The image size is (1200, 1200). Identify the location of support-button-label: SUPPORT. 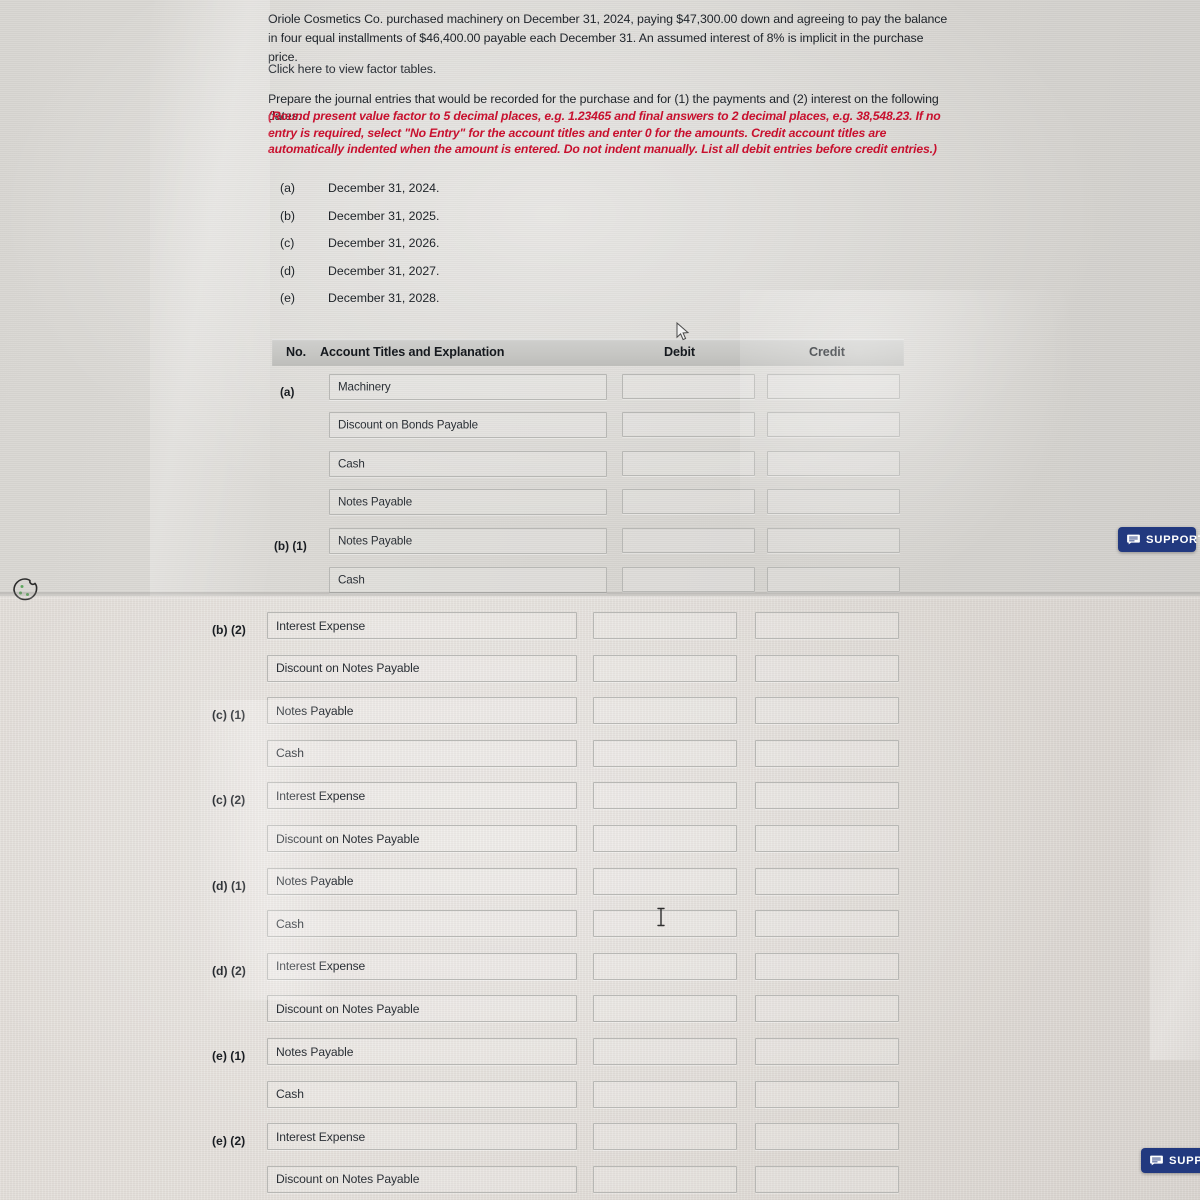
(1173, 539).